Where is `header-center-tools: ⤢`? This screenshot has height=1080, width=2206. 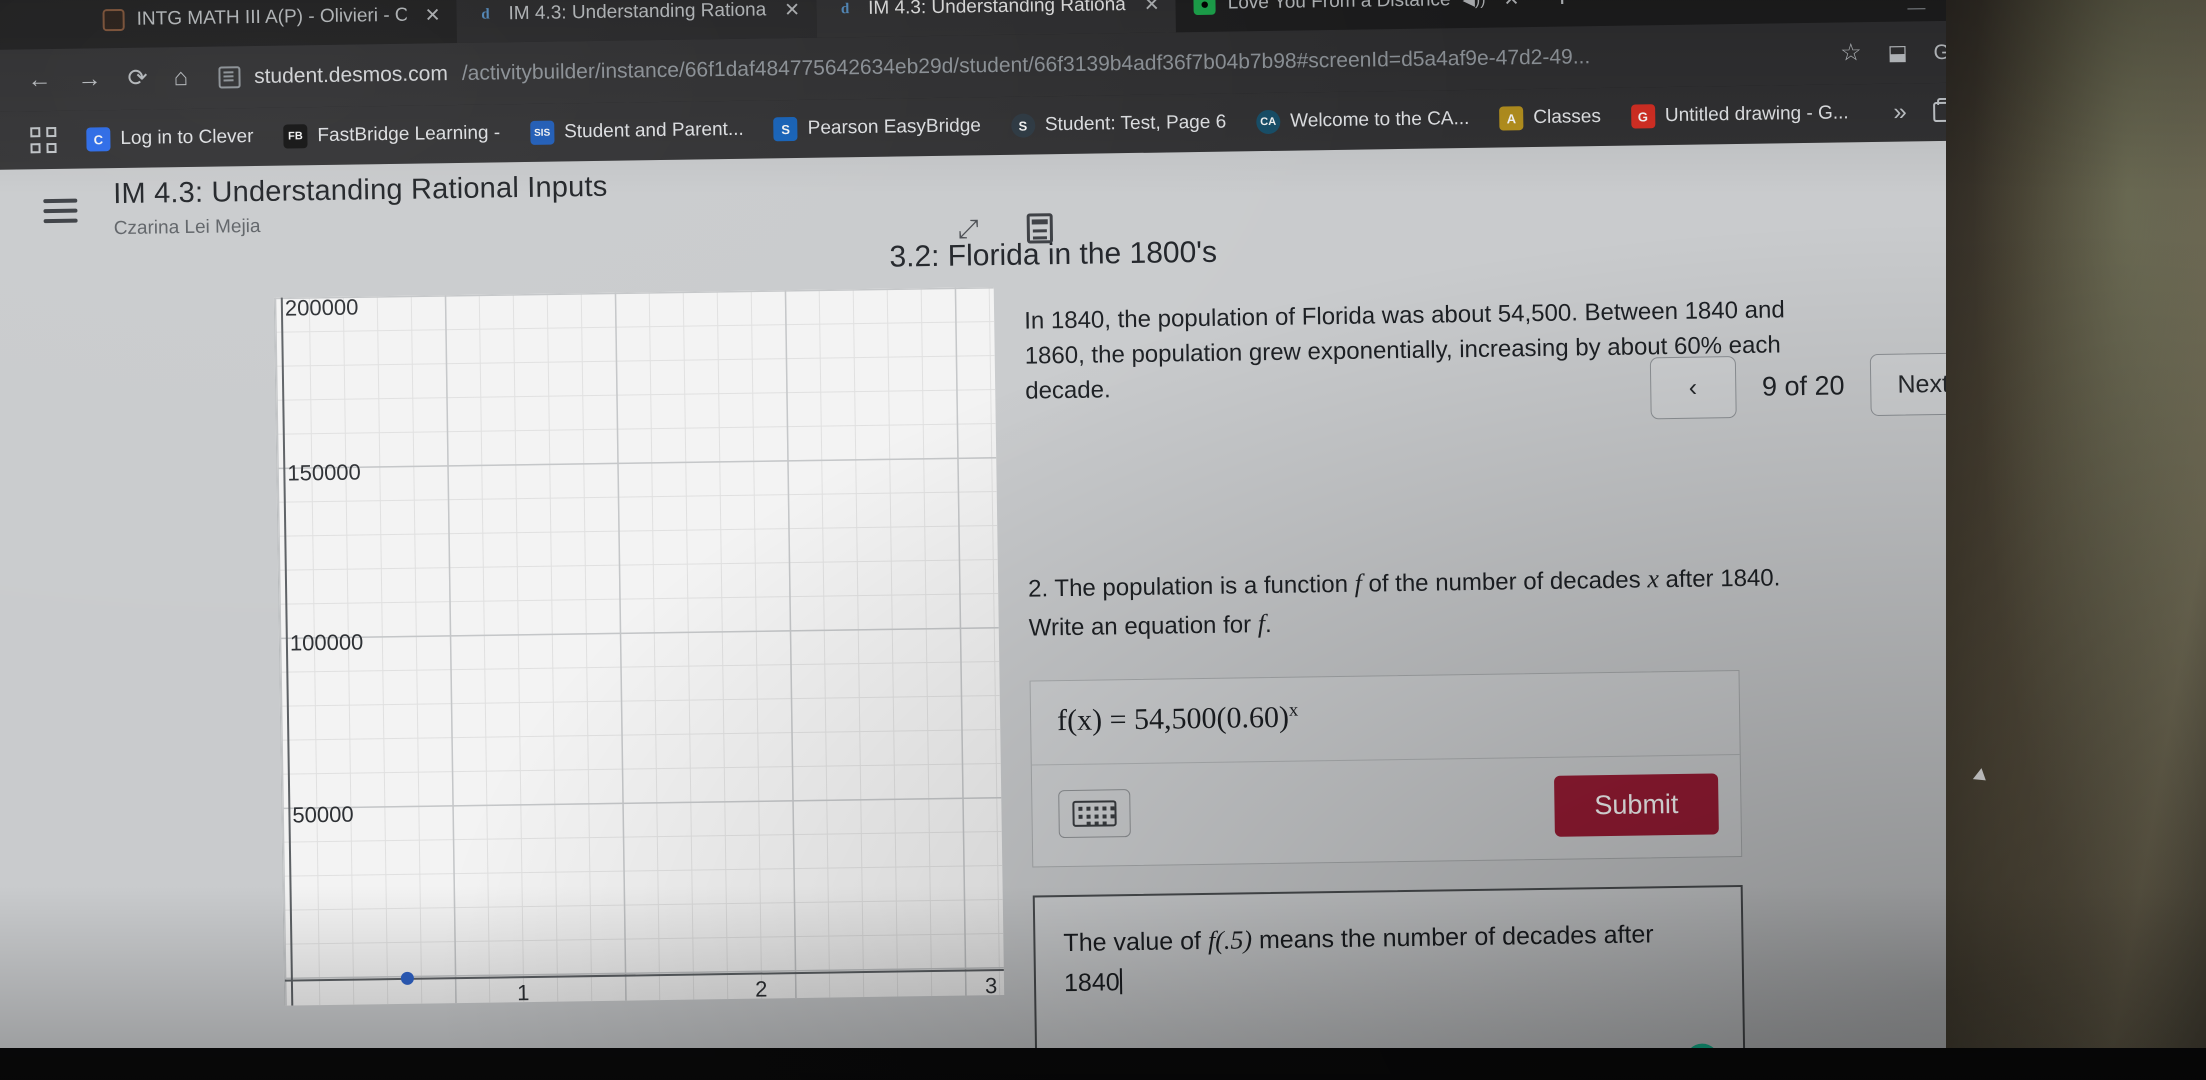
header-center-tools: ⤢ is located at coordinates (1005, 228).